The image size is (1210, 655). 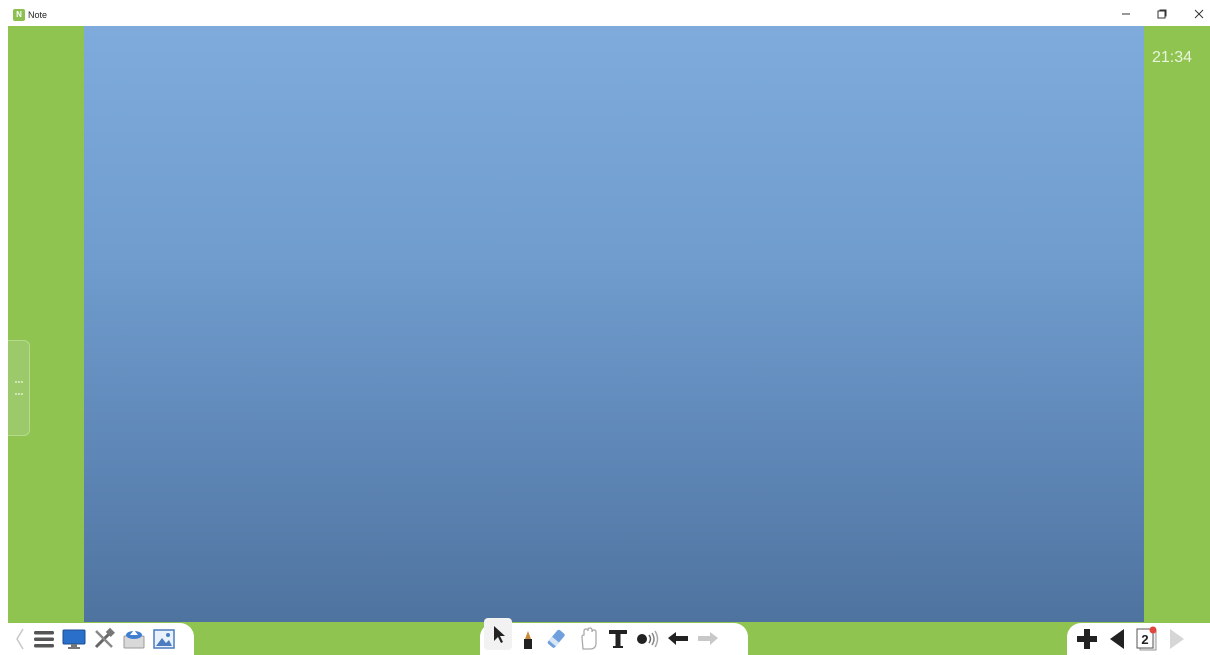 I want to click on page-toolbar: 2, so click(x=1138, y=639).